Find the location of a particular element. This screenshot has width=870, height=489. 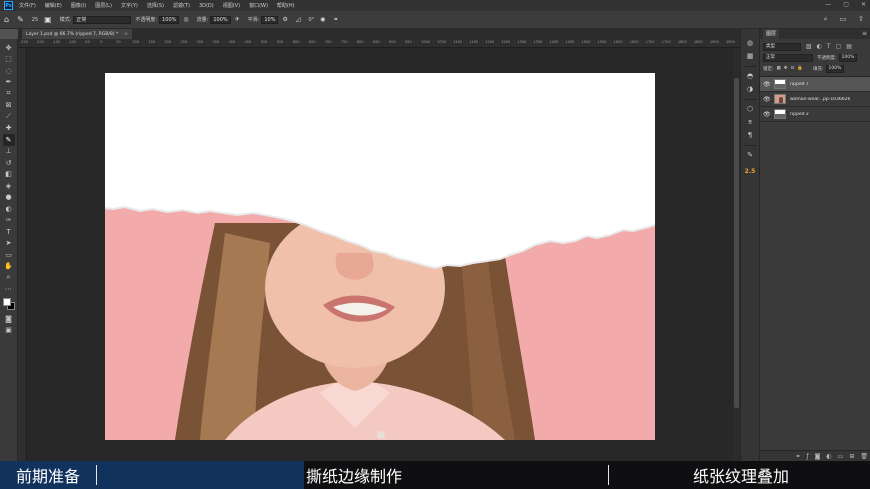

menu-help: 帮助(H) is located at coordinates (286, 5).